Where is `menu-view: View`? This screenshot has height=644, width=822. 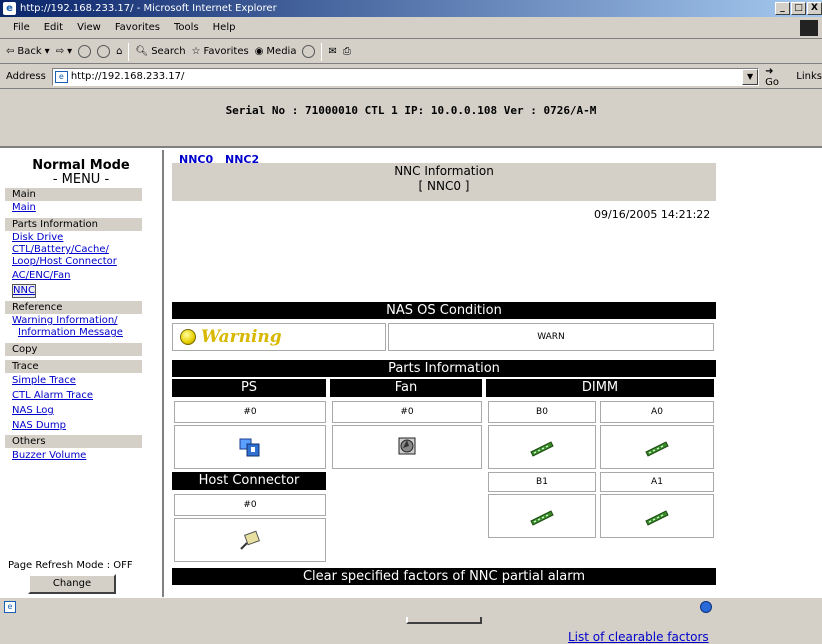 menu-view: View is located at coordinates (89, 27).